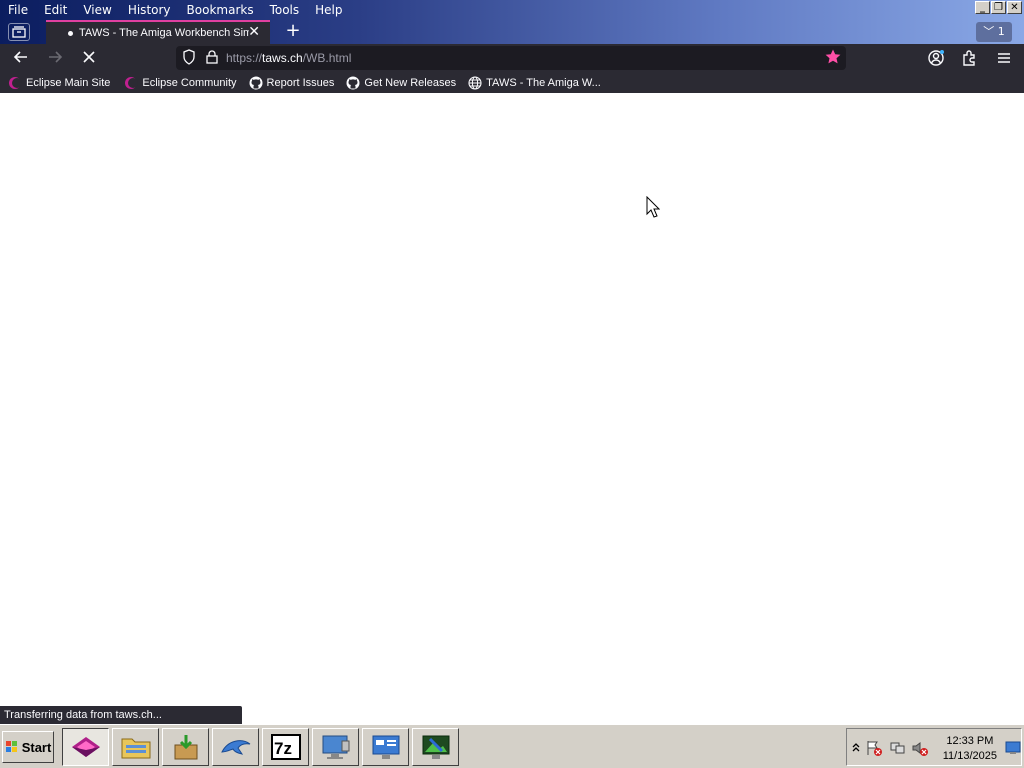 The width and height of the screenshot is (1024, 768). I want to click on taskbar-app-7zip: 7z, so click(285, 747).